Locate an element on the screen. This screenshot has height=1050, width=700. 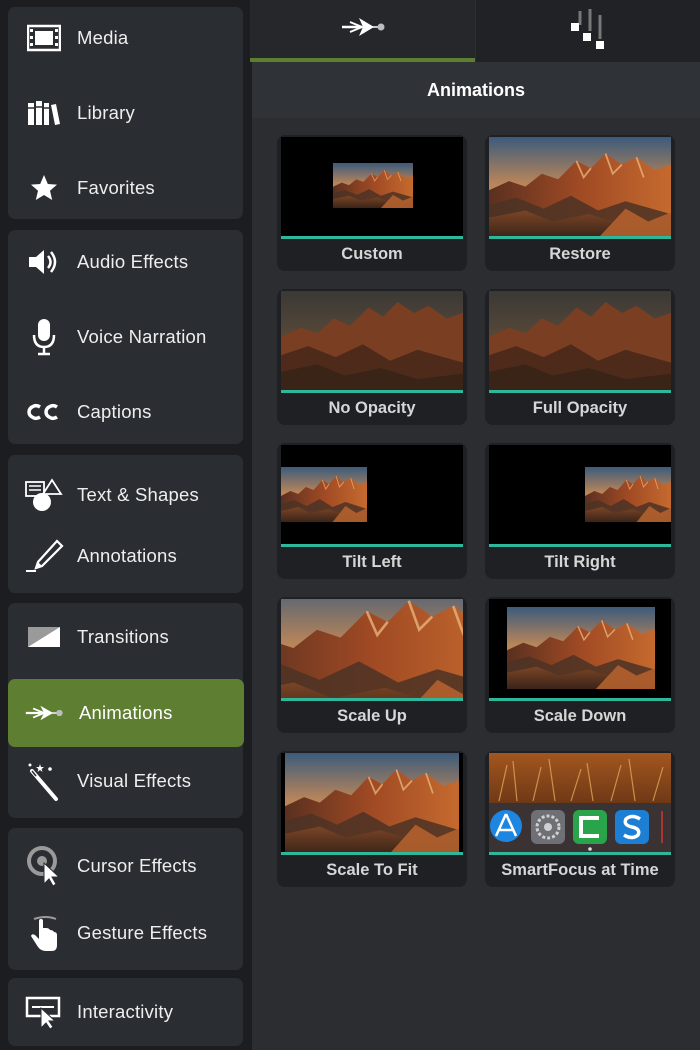
animation-card-tilt-left: Tilt Left is located at coordinates (372, 511).